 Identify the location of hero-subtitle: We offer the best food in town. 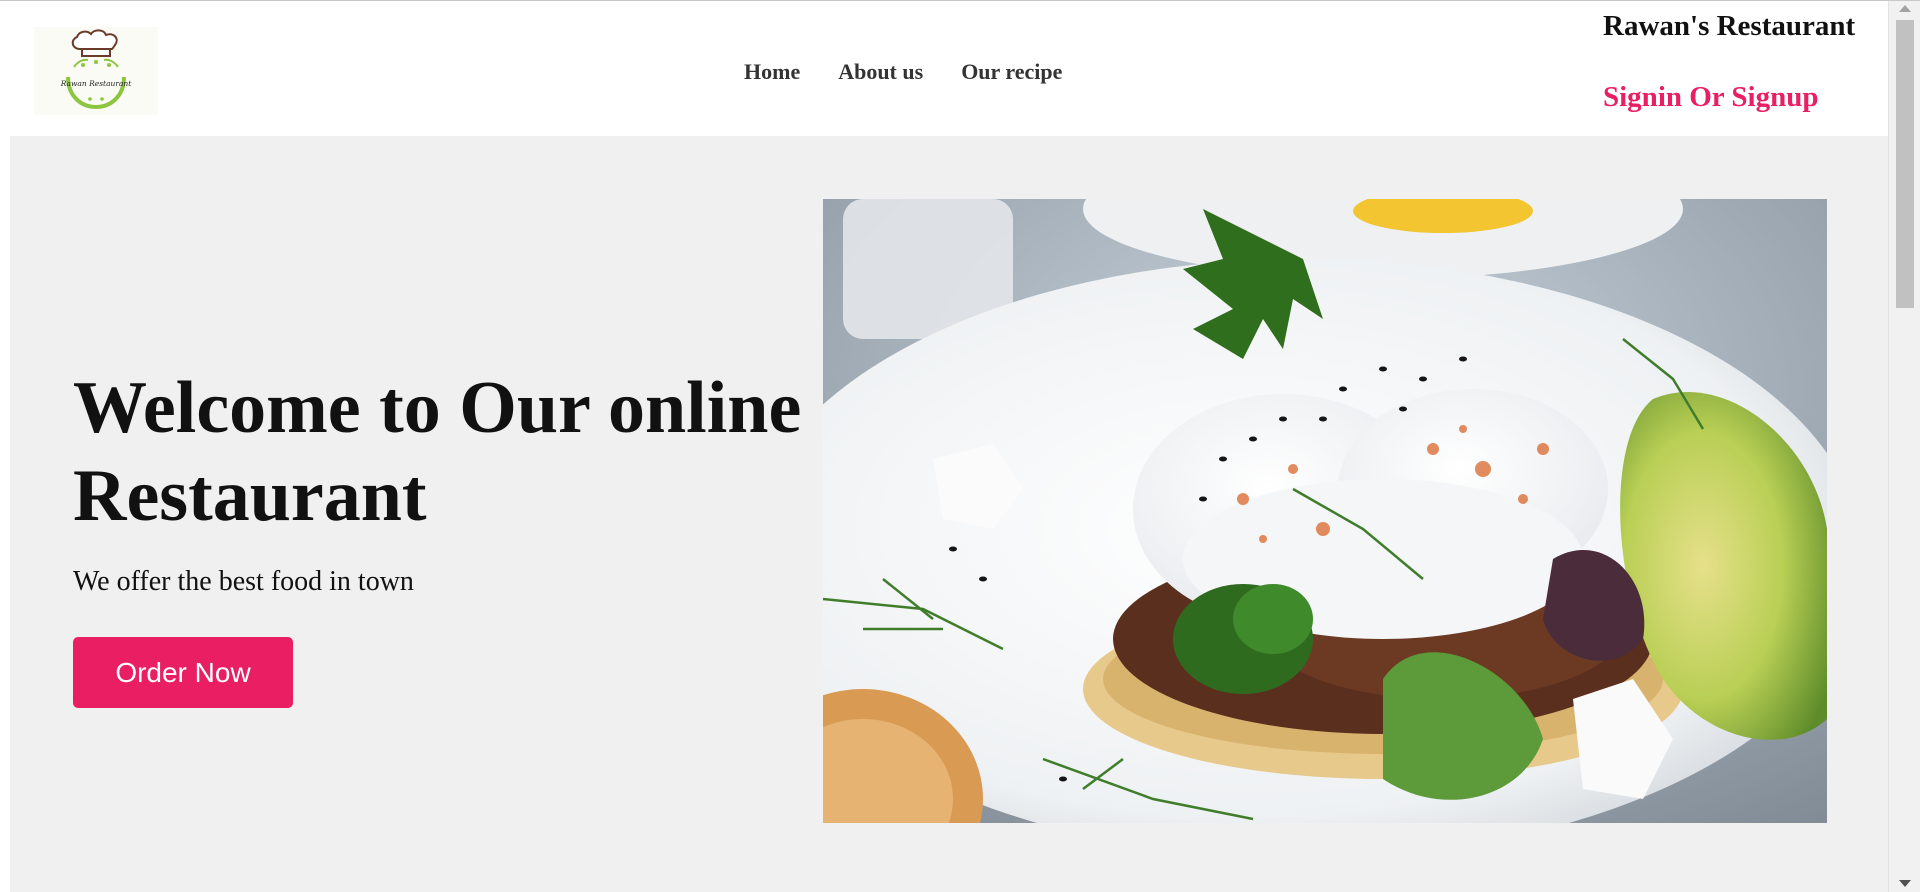
(243, 581).